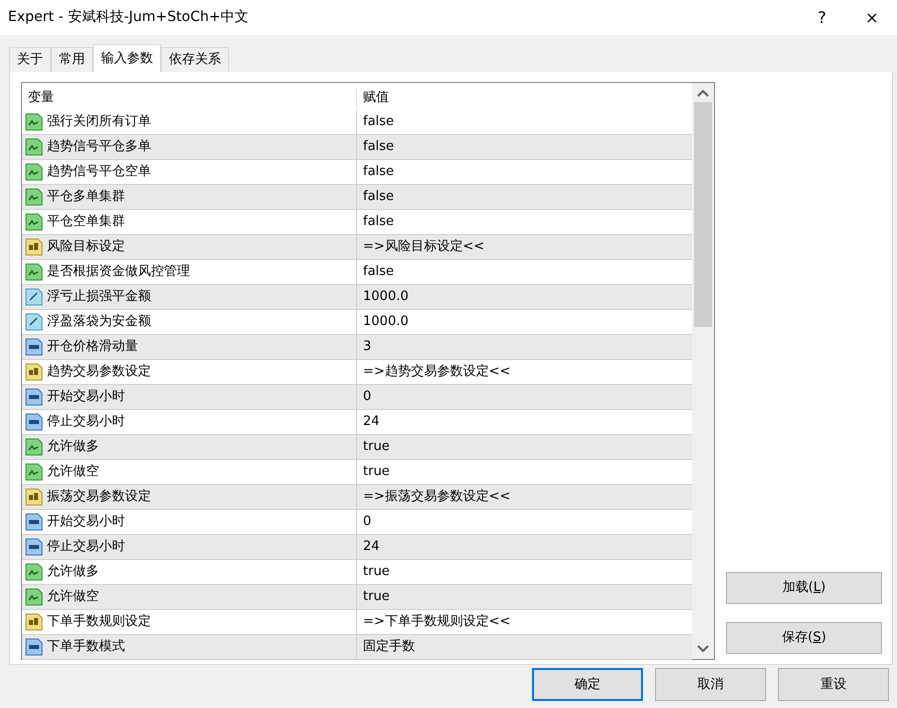  What do you see at coordinates (127, 58) in the screenshot?
I see `tab: 输入参数` at bounding box center [127, 58].